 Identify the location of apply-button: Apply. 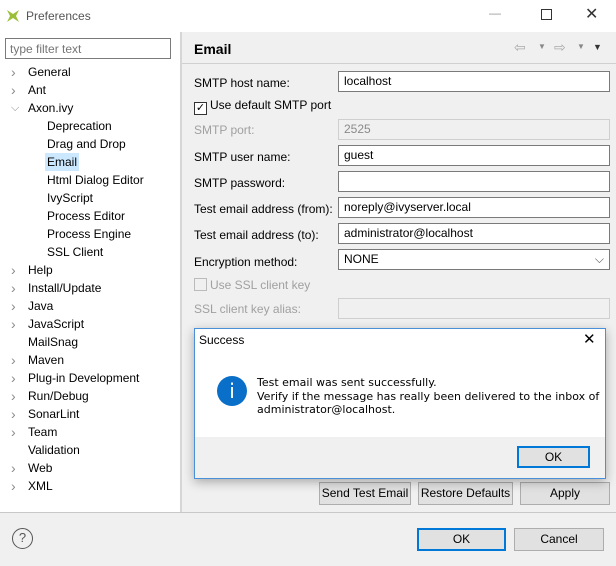
(565, 493).